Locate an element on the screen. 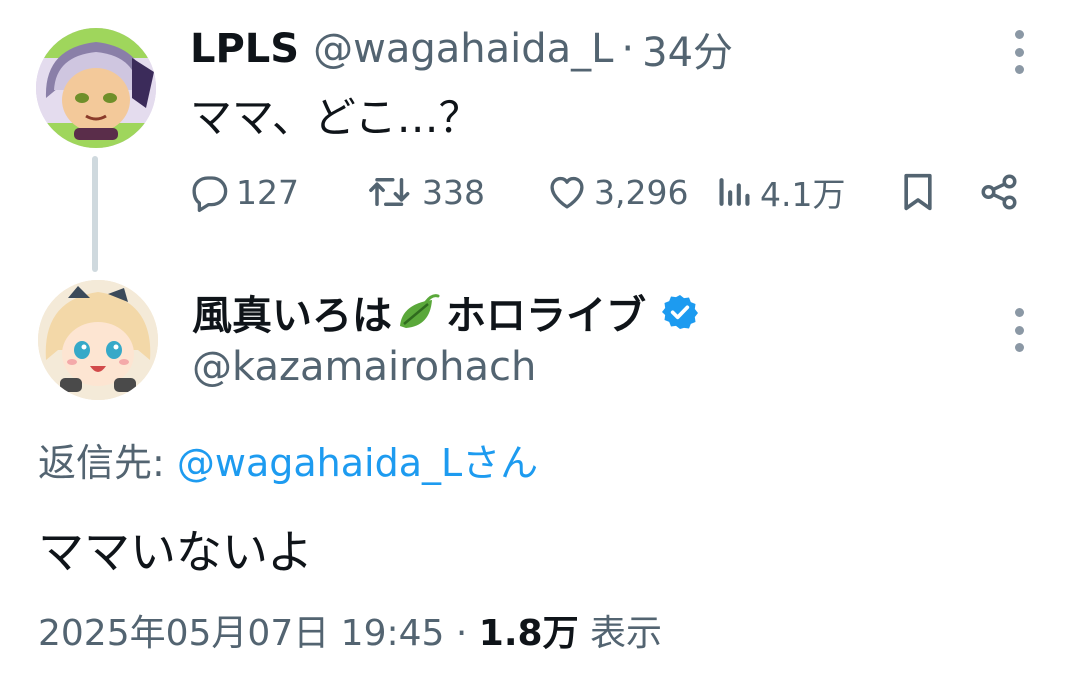 Image resolution: width=1080 pixels, height=675 pixels. parent-avatar is located at coordinates (96, 88).